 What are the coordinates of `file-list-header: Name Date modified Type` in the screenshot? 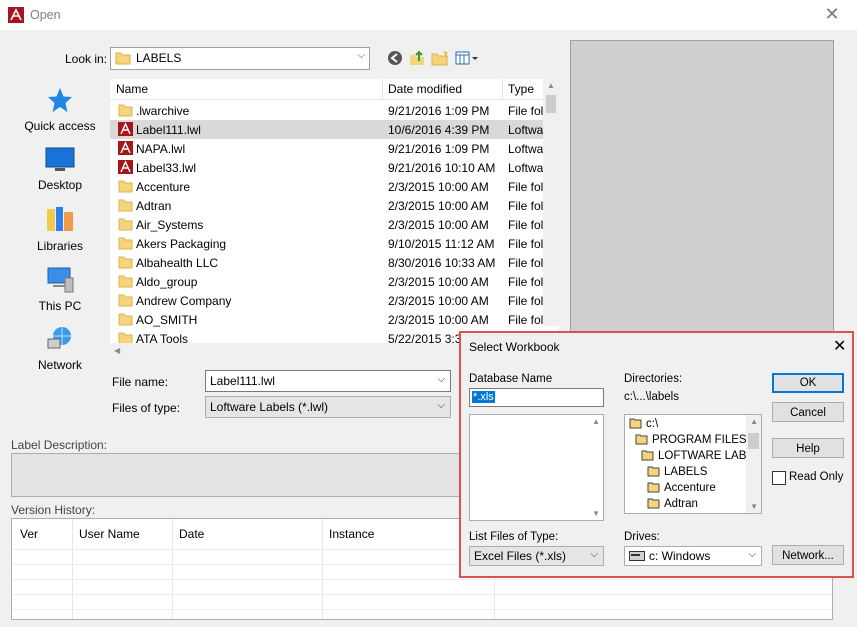 It's located at (334, 89).